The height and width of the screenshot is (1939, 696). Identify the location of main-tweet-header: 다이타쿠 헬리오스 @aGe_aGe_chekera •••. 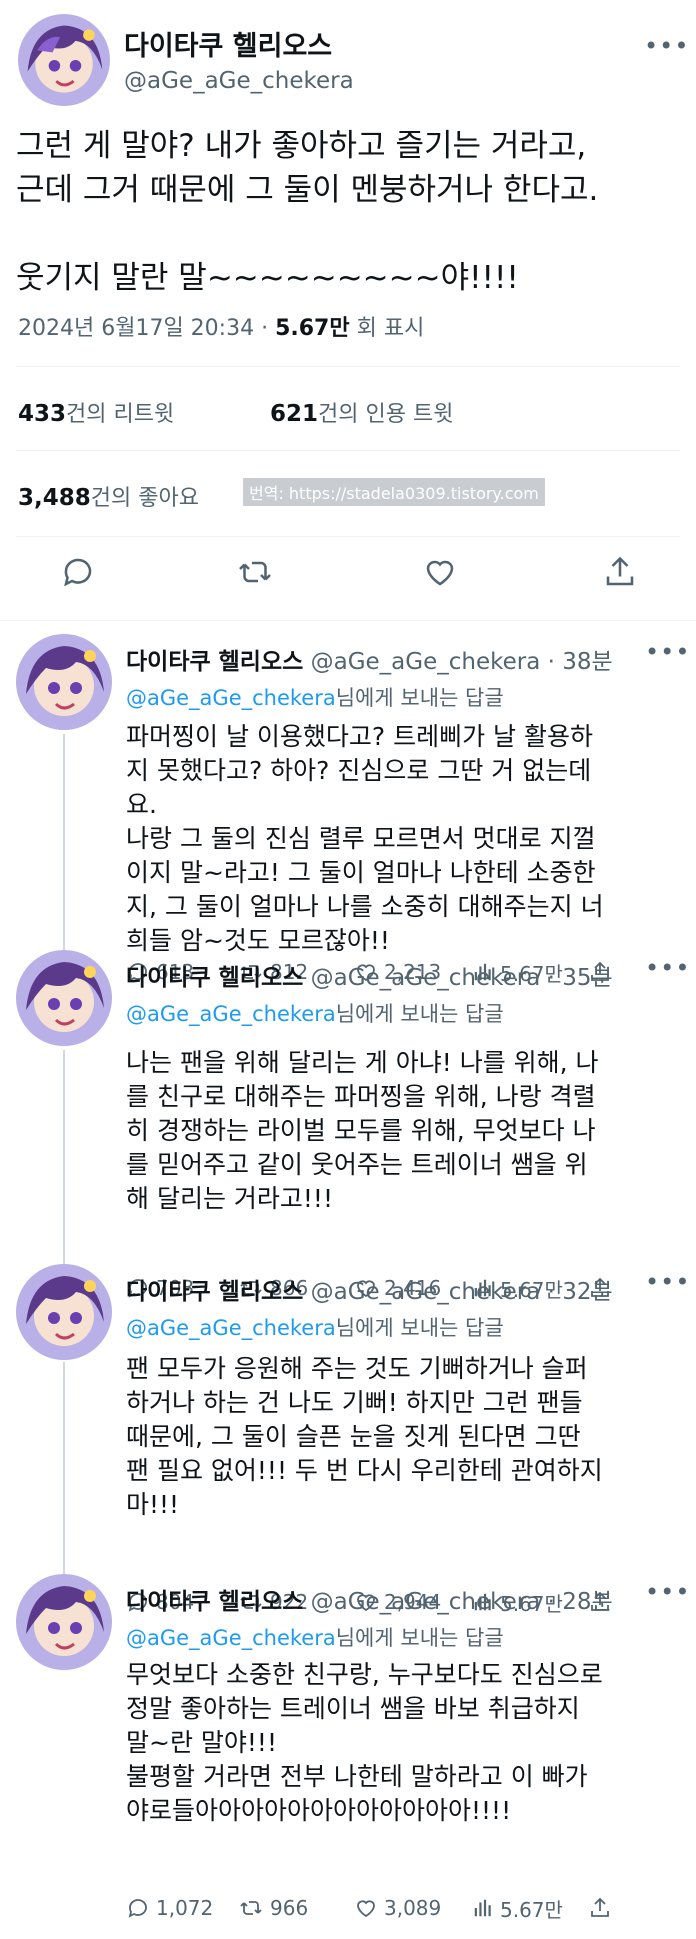
(352, 60).